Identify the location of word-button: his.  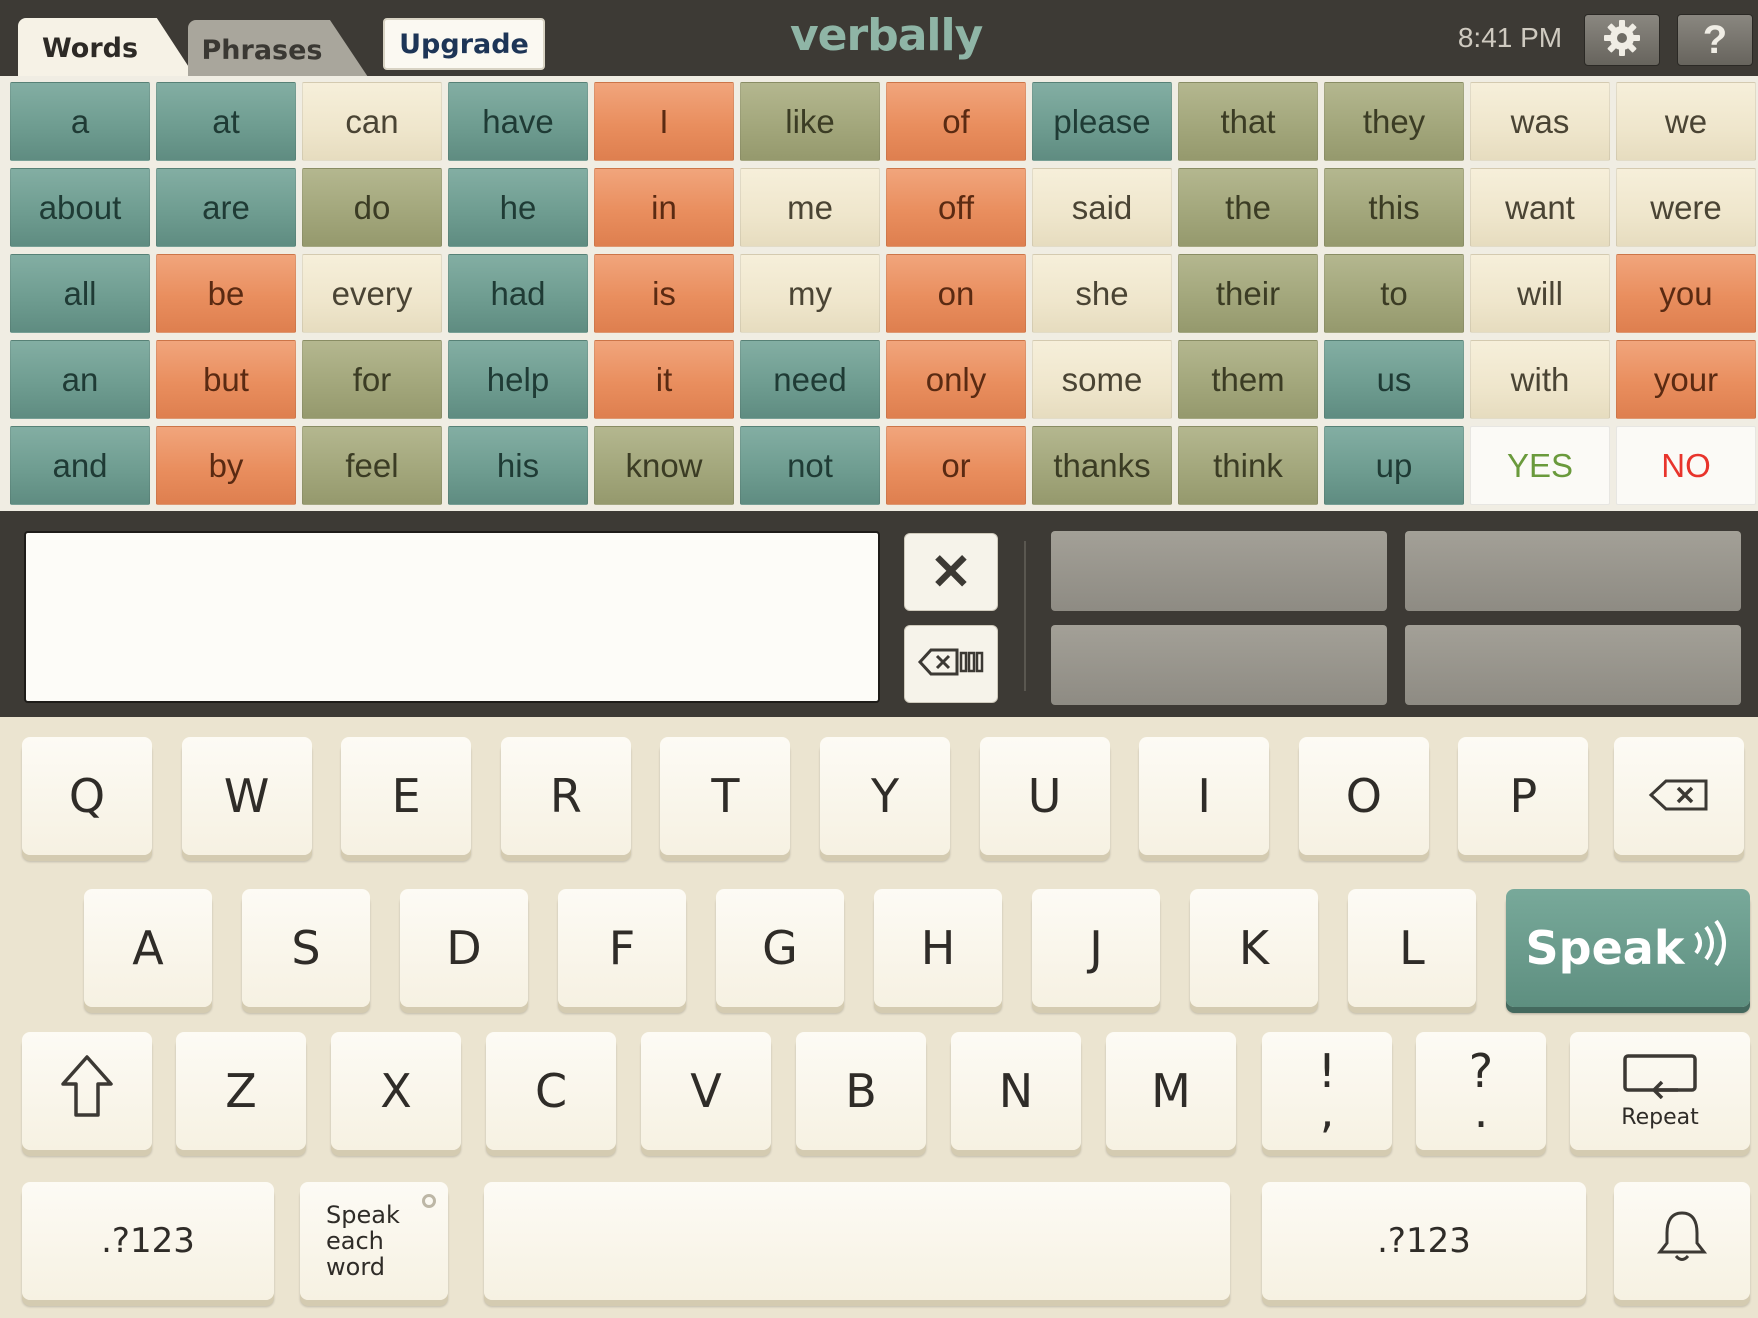
(518, 465).